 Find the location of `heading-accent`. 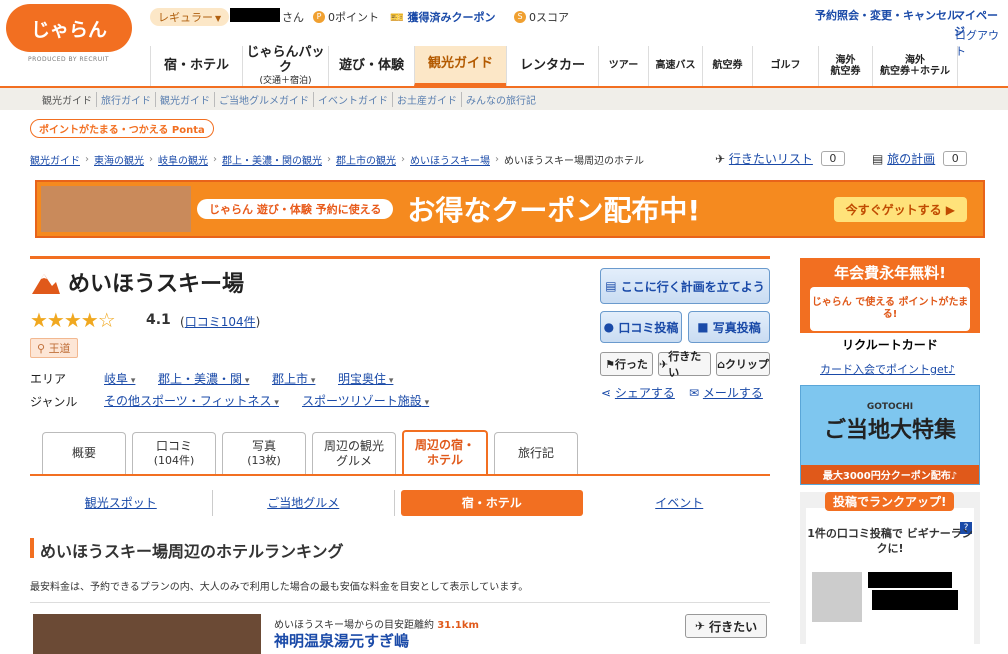

heading-accent is located at coordinates (32, 548).